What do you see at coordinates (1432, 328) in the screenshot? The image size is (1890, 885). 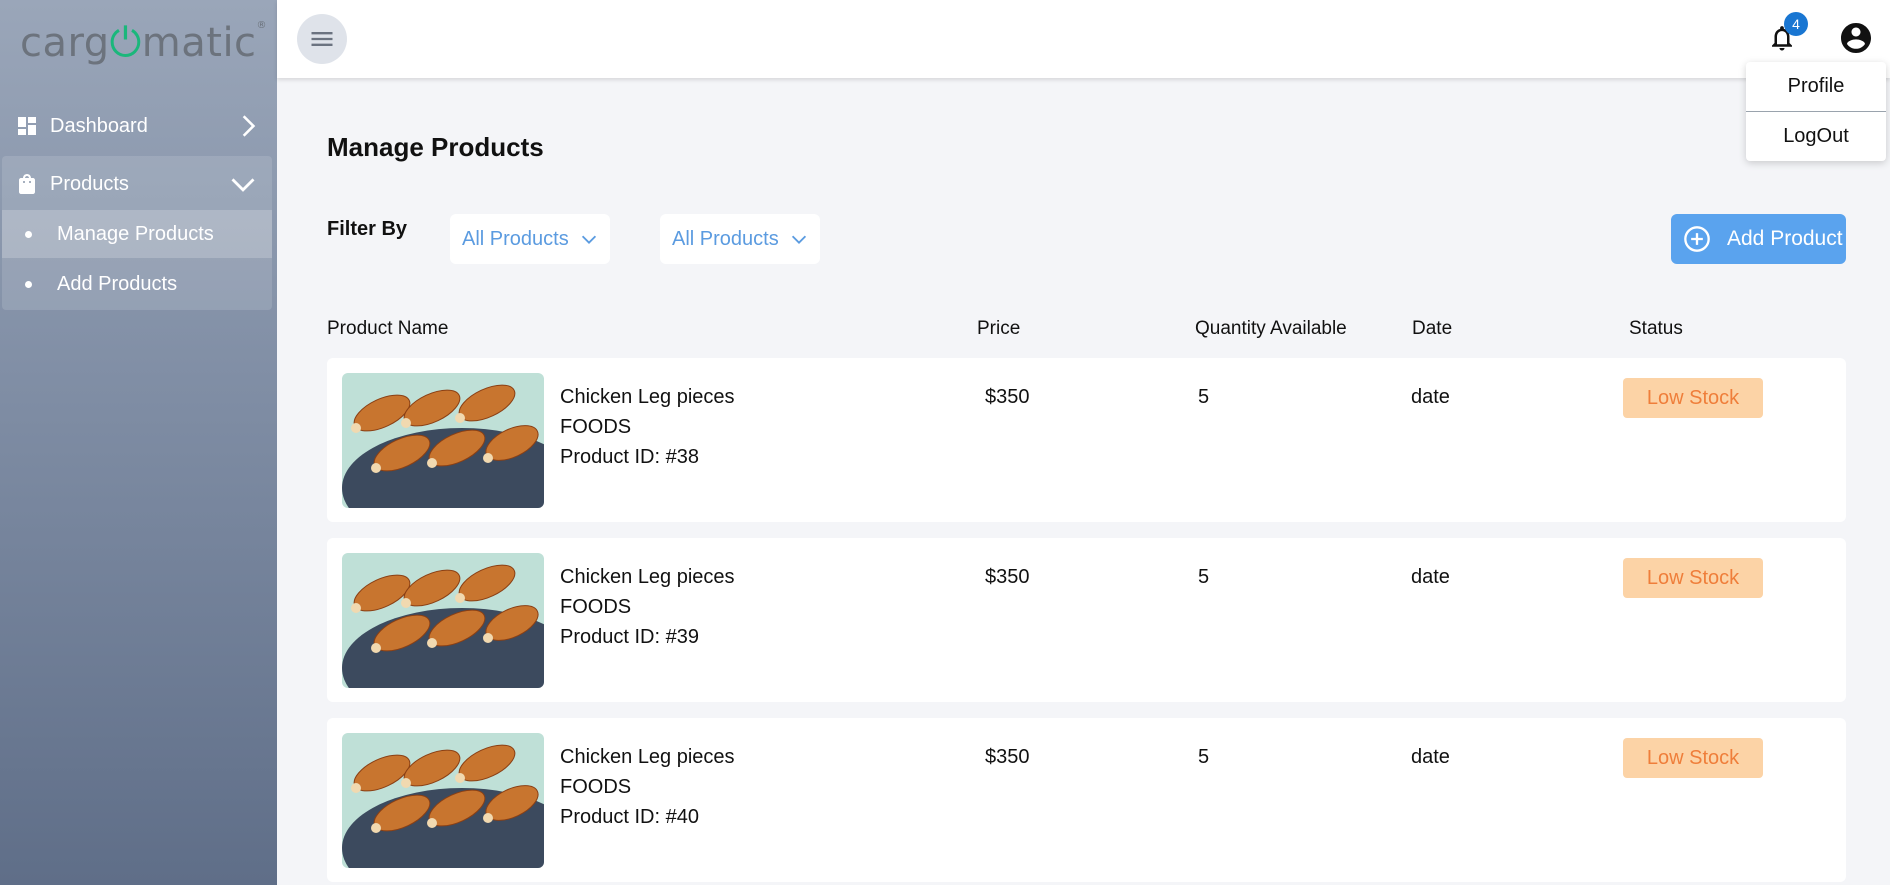 I see `column-header-date: Date` at bounding box center [1432, 328].